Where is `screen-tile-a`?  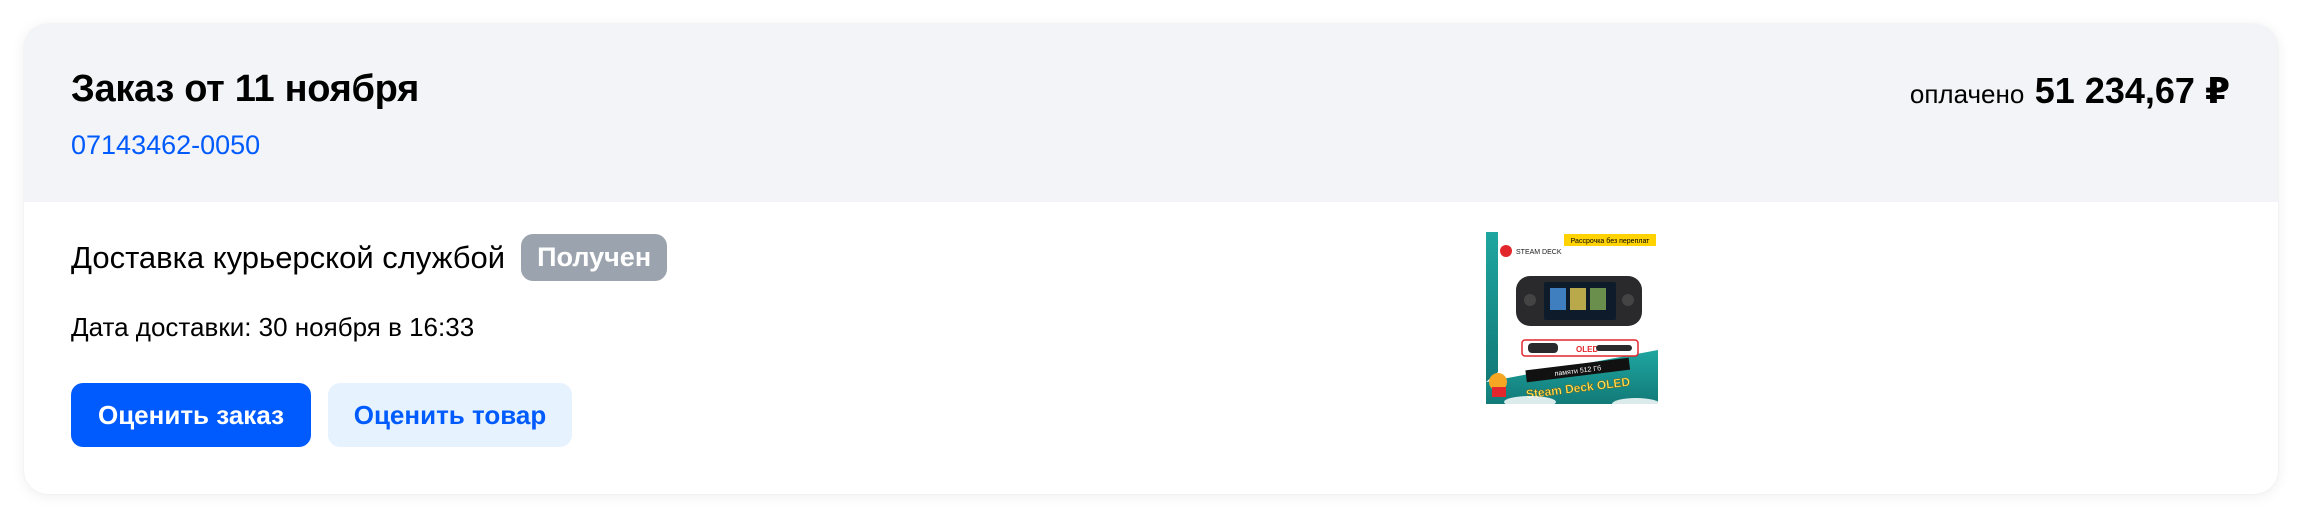
screen-tile-a is located at coordinates (1558, 299).